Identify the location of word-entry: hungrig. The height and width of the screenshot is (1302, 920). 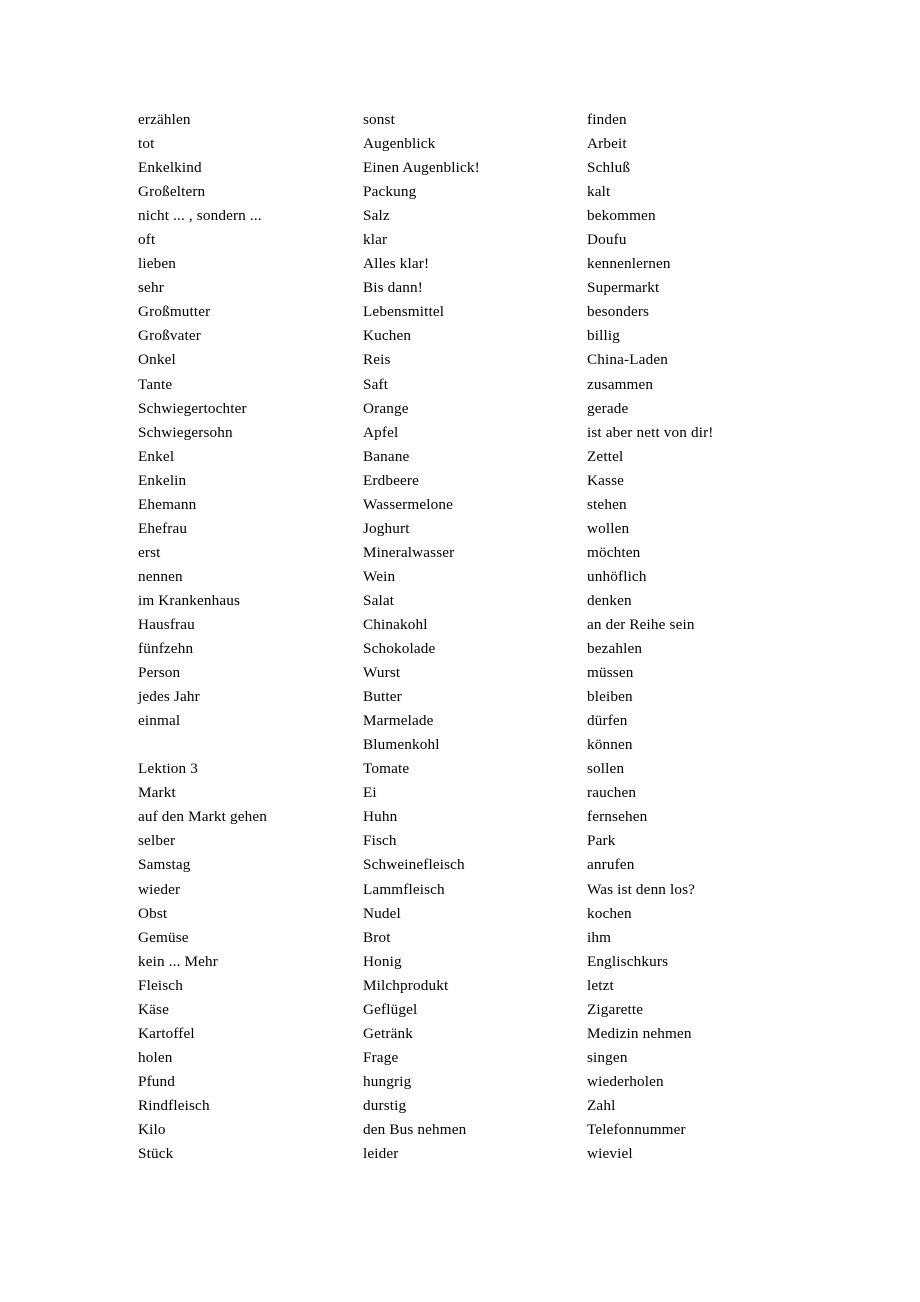
(387, 1081).